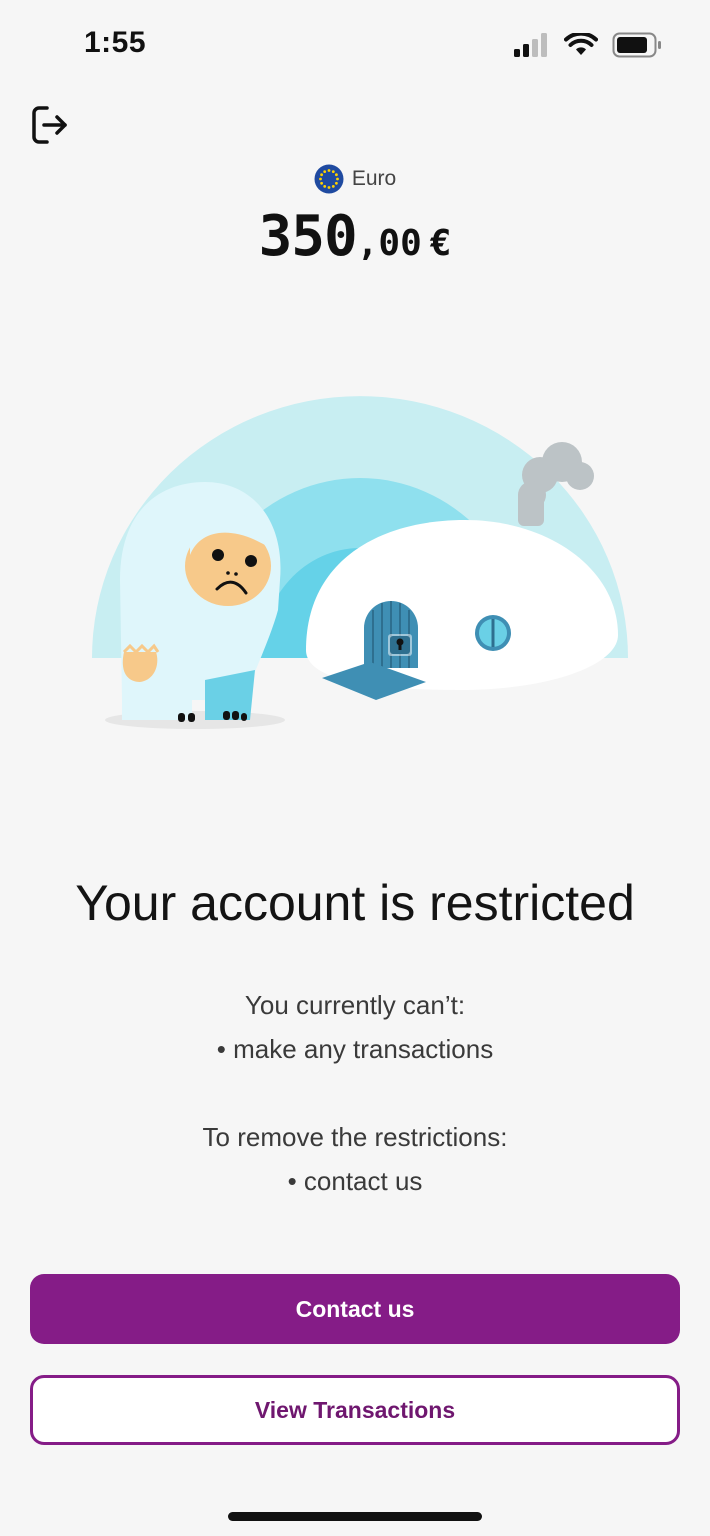 Image resolution: width=710 pixels, height=1536 pixels. Describe the element at coordinates (440, 243) in the screenshot. I see `balance-currency-symbol: €` at that location.